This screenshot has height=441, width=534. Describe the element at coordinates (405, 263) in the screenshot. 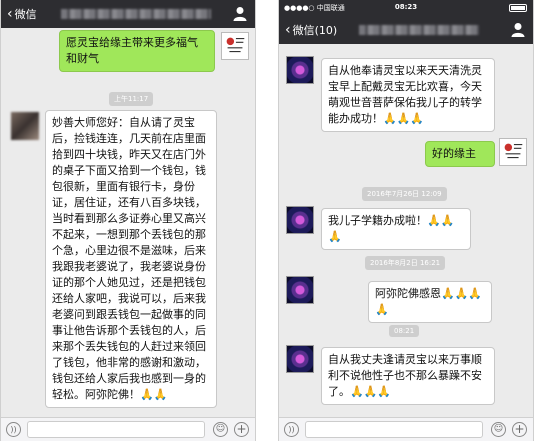

I see `timestamp: 2016年8月2日 16:21` at that location.